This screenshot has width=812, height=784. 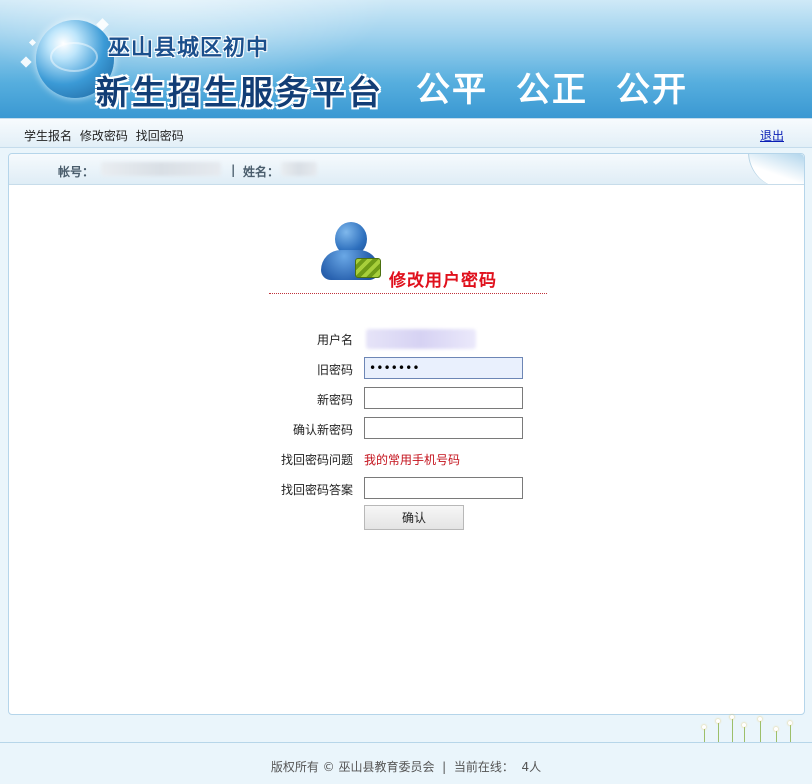 I want to click on slogan-open: 公开, so click(x=652, y=90).